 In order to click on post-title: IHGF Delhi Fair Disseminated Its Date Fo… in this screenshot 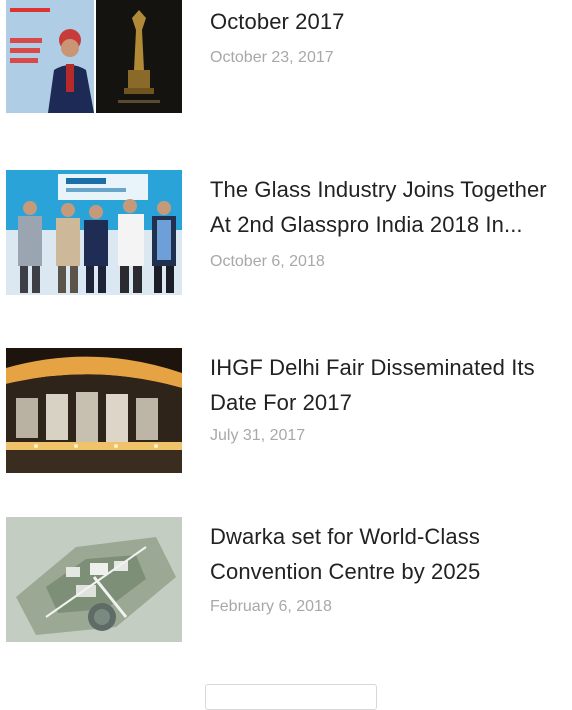, I will do `click(388, 385)`.